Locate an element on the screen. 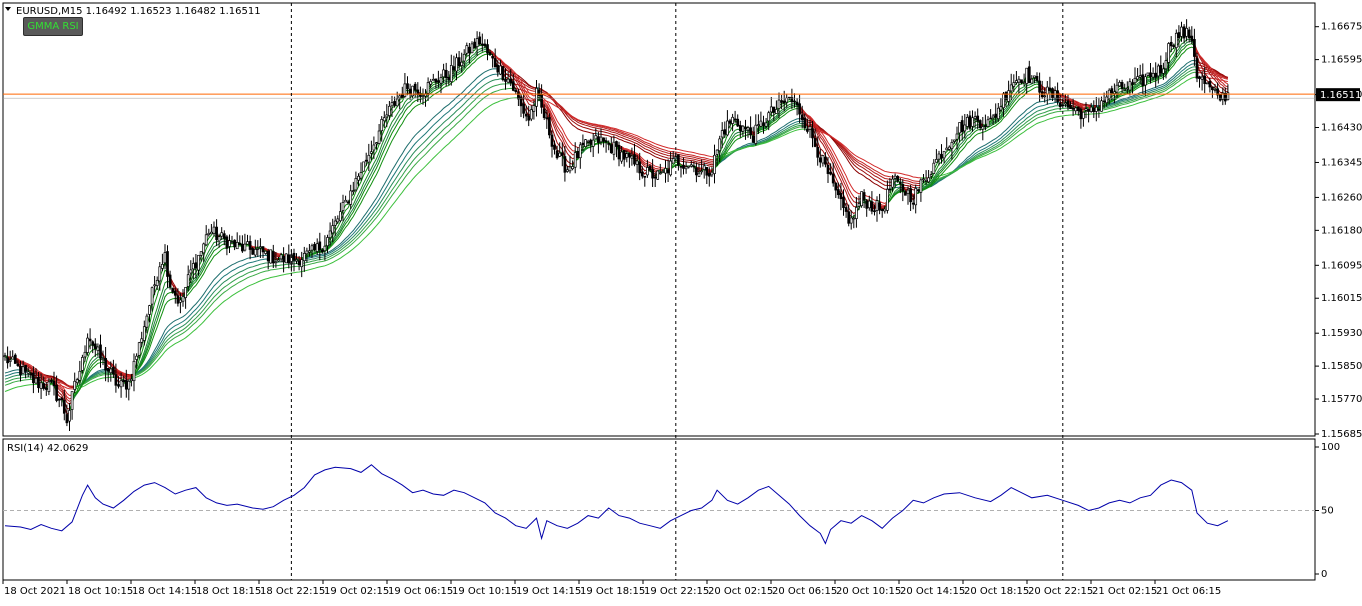  price-tick-label: 1.15770 is located at coordinates (1341, 399).